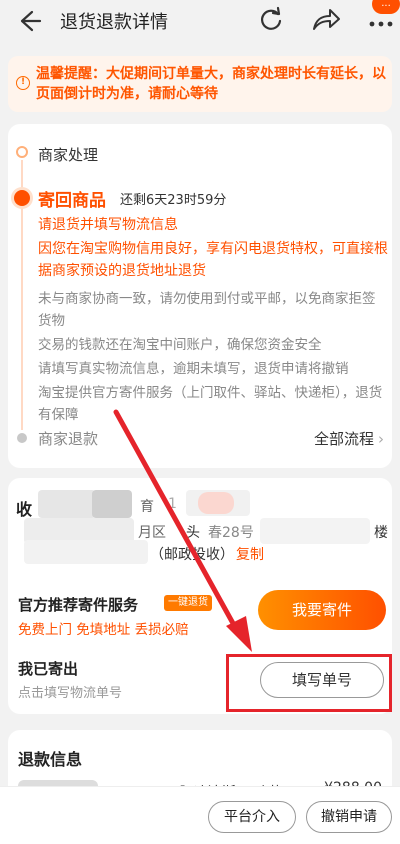  What do you see at coordinates (22, 198) in the screenshot?
I see `timeline-dot-current` at bounding box center [22, 198].